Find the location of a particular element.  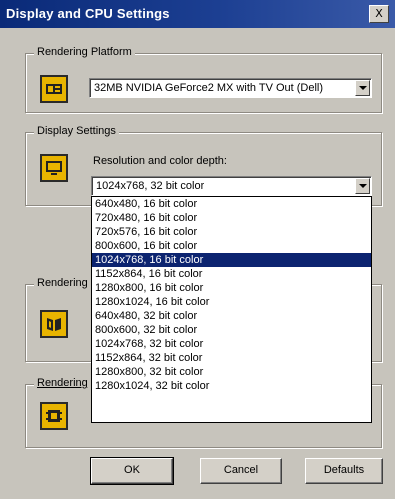

rendering-group-2-label: Rendering is located at coordinates (62, 383).